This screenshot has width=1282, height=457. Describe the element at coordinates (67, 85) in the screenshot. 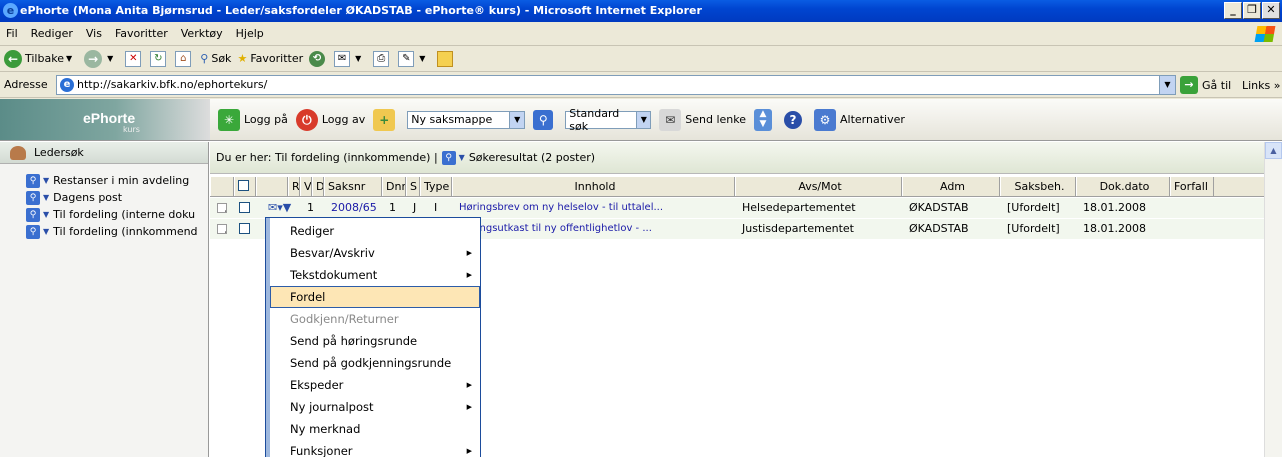

I see `ie-page-icon: e` at that location.